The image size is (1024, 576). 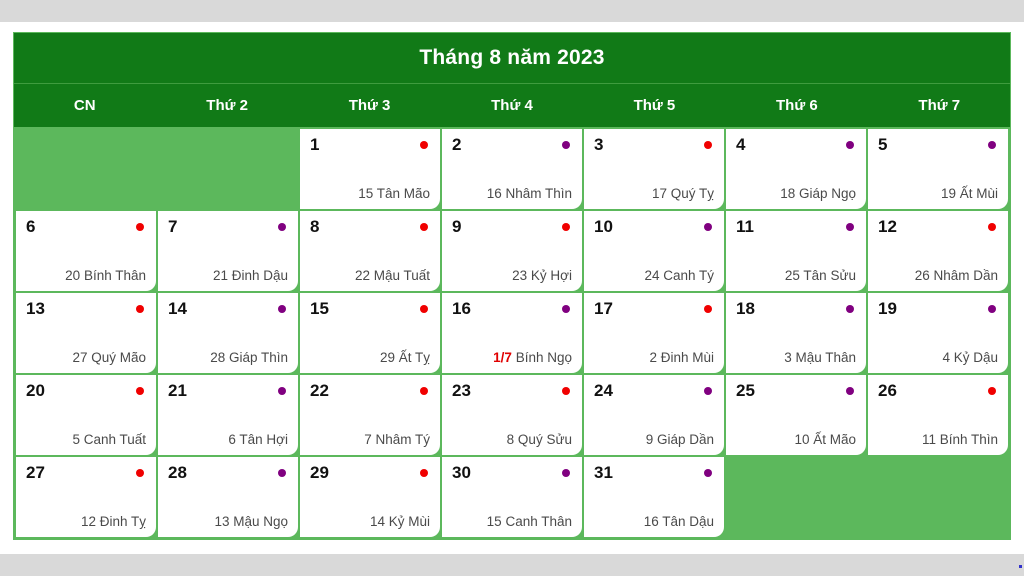 I want to click on calendar-day-cell: 15 29 Ất Tỵ, so click(x=370, y=333).